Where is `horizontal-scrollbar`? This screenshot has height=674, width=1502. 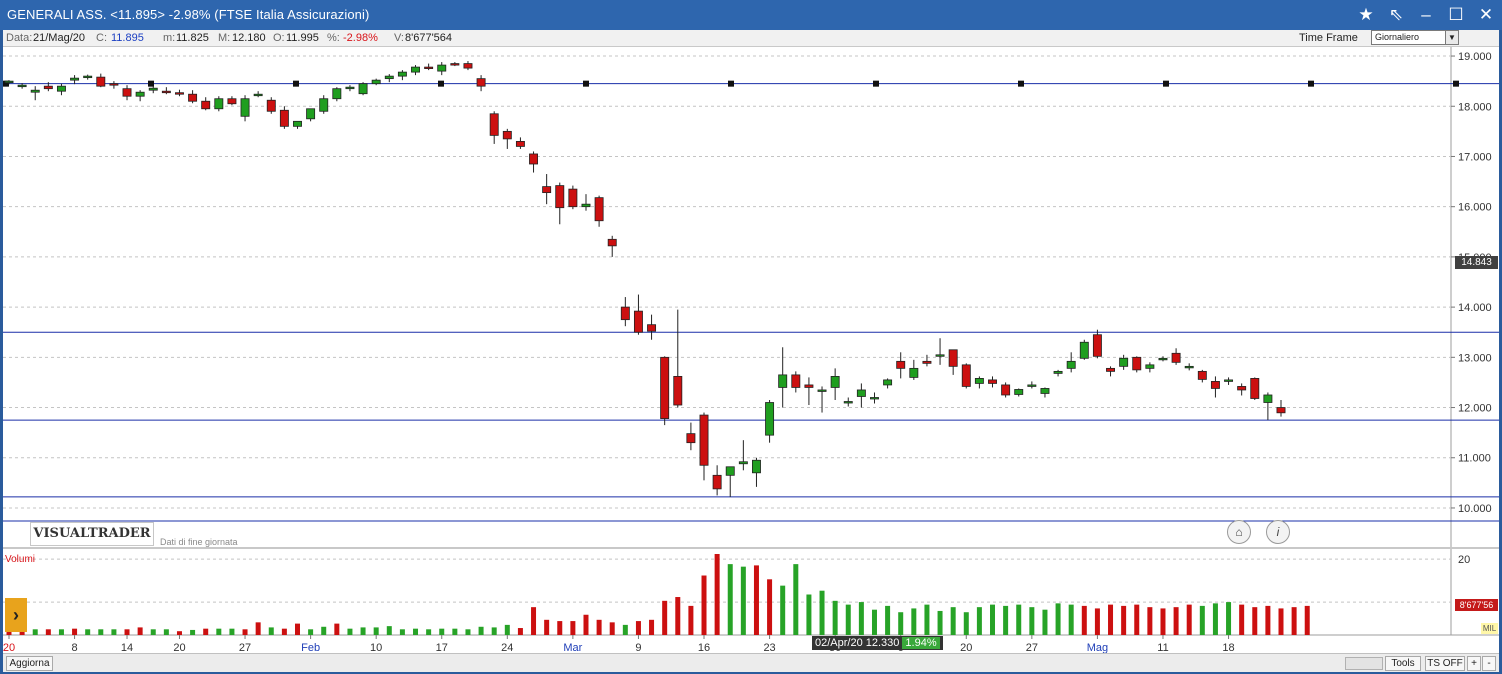 horizontal-scrollbar is located at coordinates (1364, 663).